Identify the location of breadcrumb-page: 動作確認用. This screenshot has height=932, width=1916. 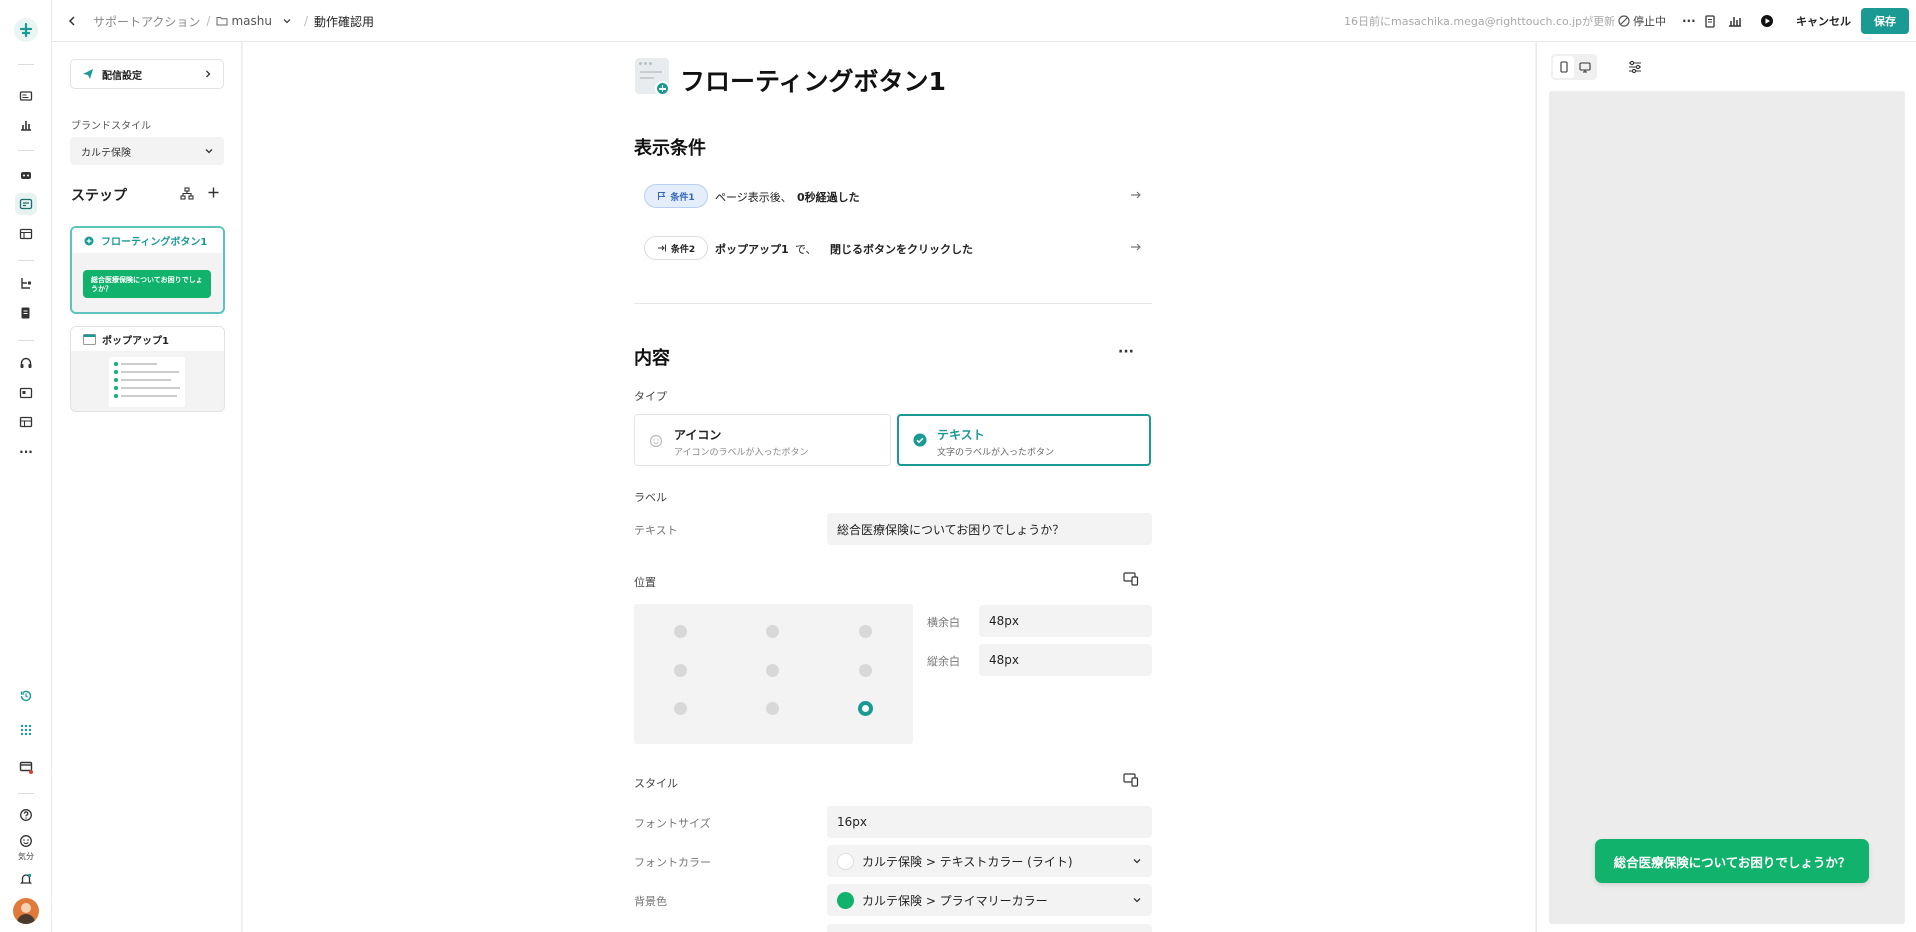
(344, 21).